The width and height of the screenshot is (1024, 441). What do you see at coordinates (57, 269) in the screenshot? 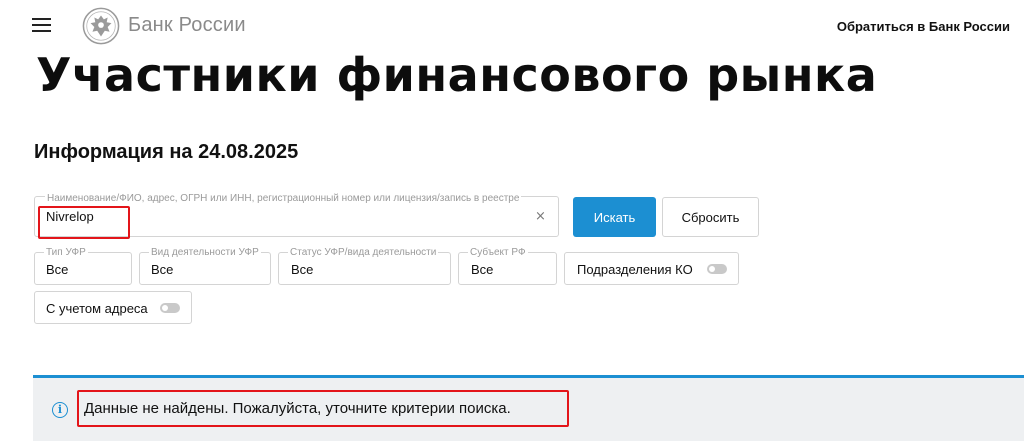
I see `filter-ufr-type-value: Все` at bounding box center [57, 269].